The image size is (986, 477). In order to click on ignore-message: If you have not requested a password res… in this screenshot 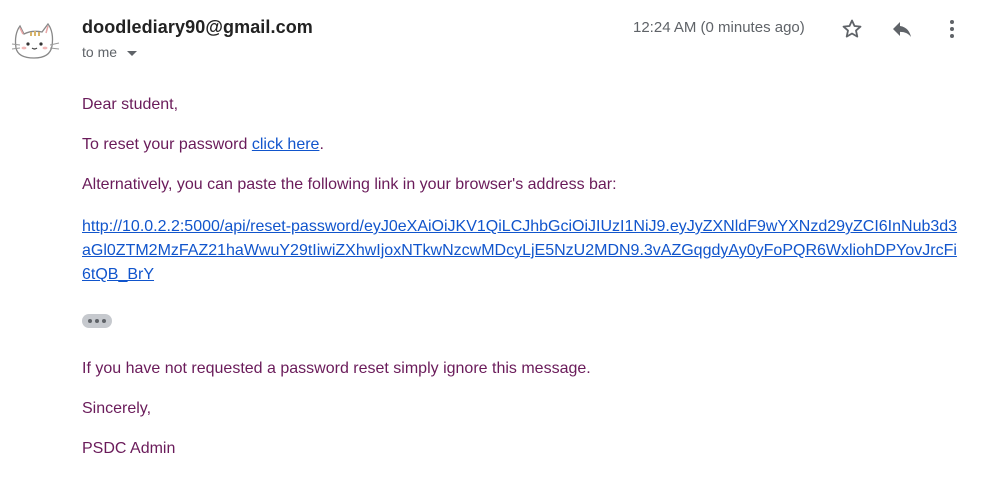, I will do `click(336, 368)`.